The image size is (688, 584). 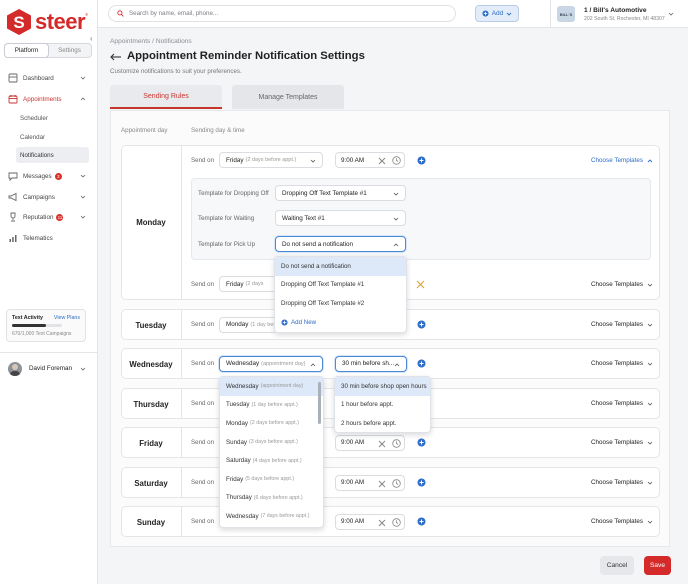 I want to click on menu-option: Monday (2 days before appt.), so click(x=271, y=423).